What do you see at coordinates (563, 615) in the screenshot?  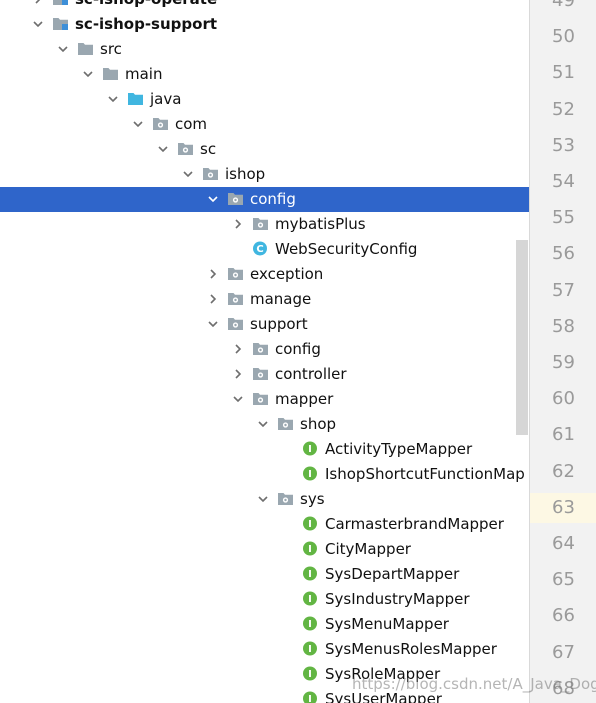 I see `line-number: 66` at bounding box center [563, 615].